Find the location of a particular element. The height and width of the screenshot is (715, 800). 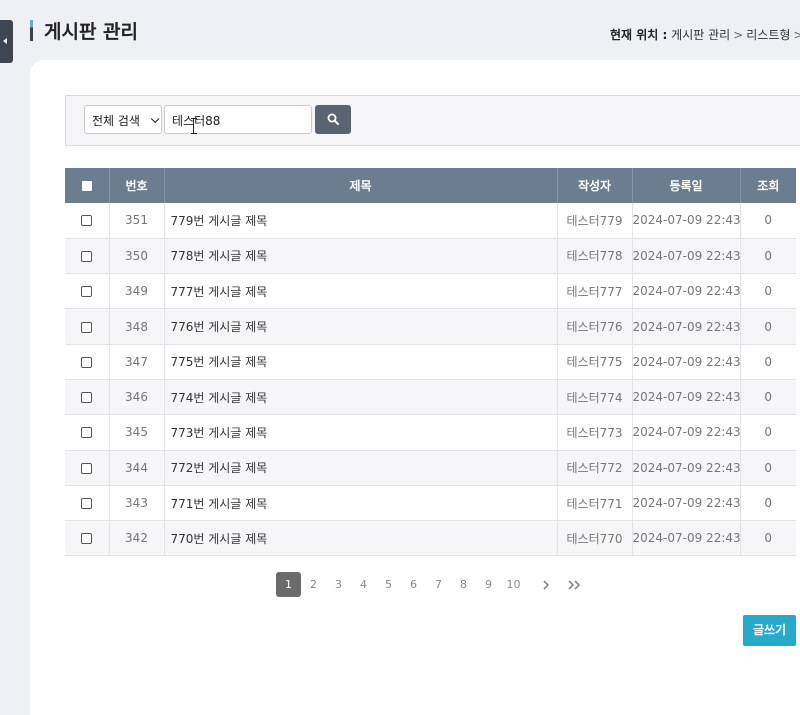

page-link: 9 is located at coordinates (488, 584).